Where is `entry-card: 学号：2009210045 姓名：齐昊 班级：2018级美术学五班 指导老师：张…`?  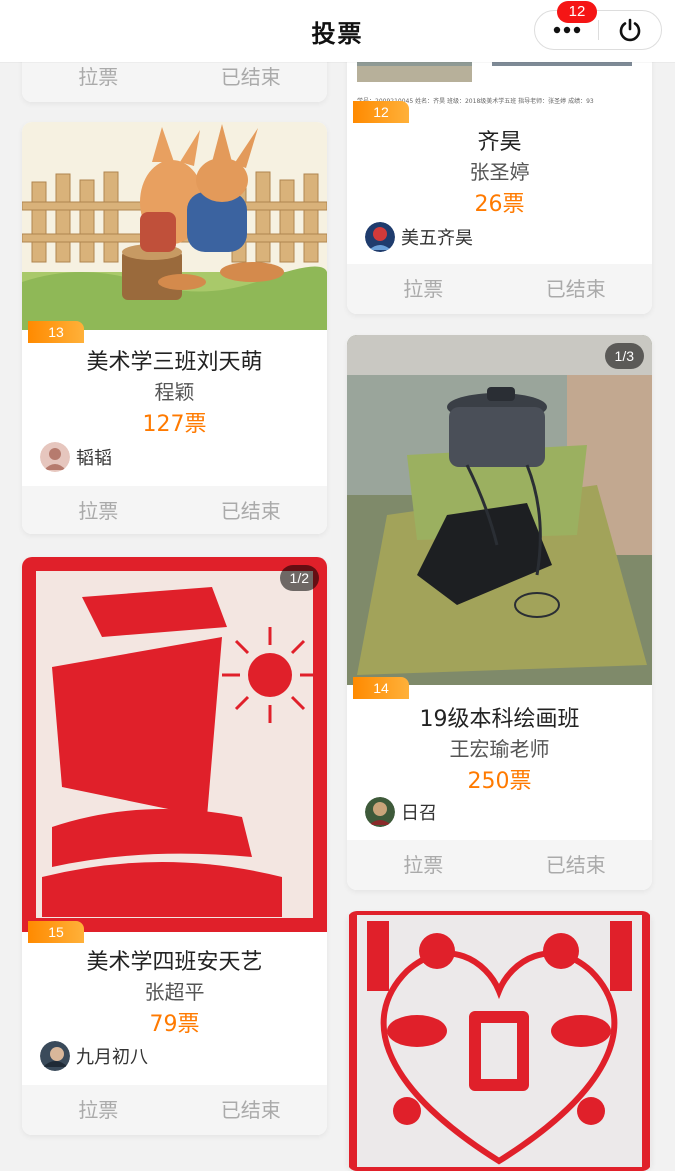
entry-card: 学号：2009210045 姓名：齐昊 班级：2018级美术学五班 指导老师：张… is located at coordinates (499, 177).